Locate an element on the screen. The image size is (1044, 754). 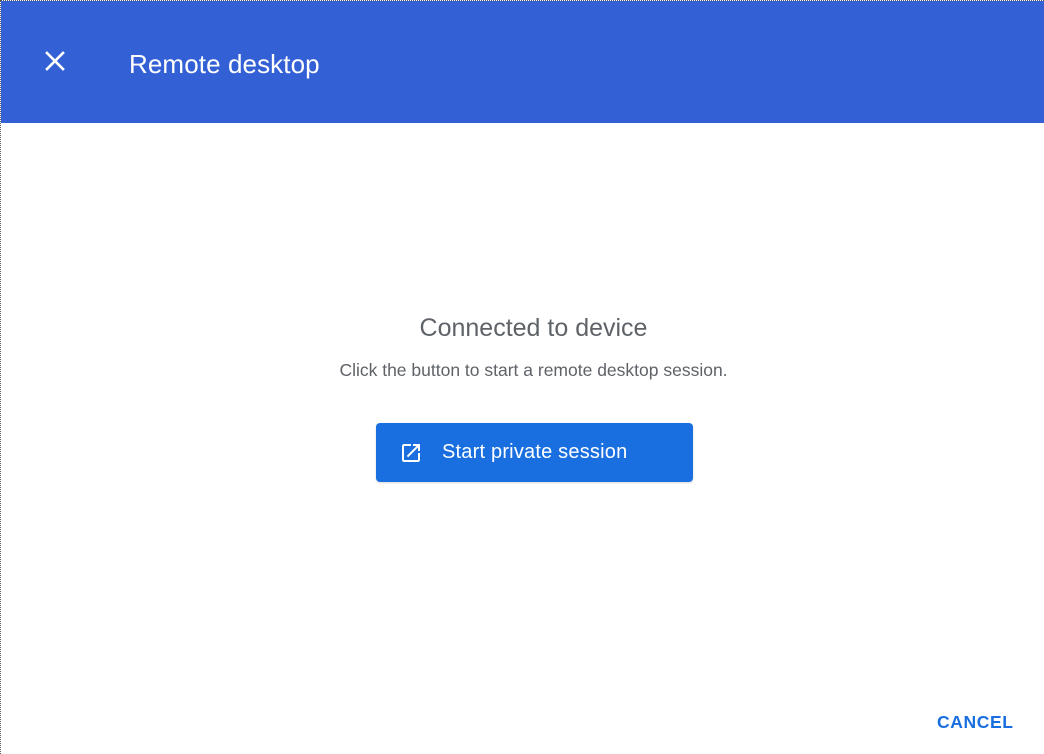
start-private-session-button: Start private session is located at coordinates (534, 452).